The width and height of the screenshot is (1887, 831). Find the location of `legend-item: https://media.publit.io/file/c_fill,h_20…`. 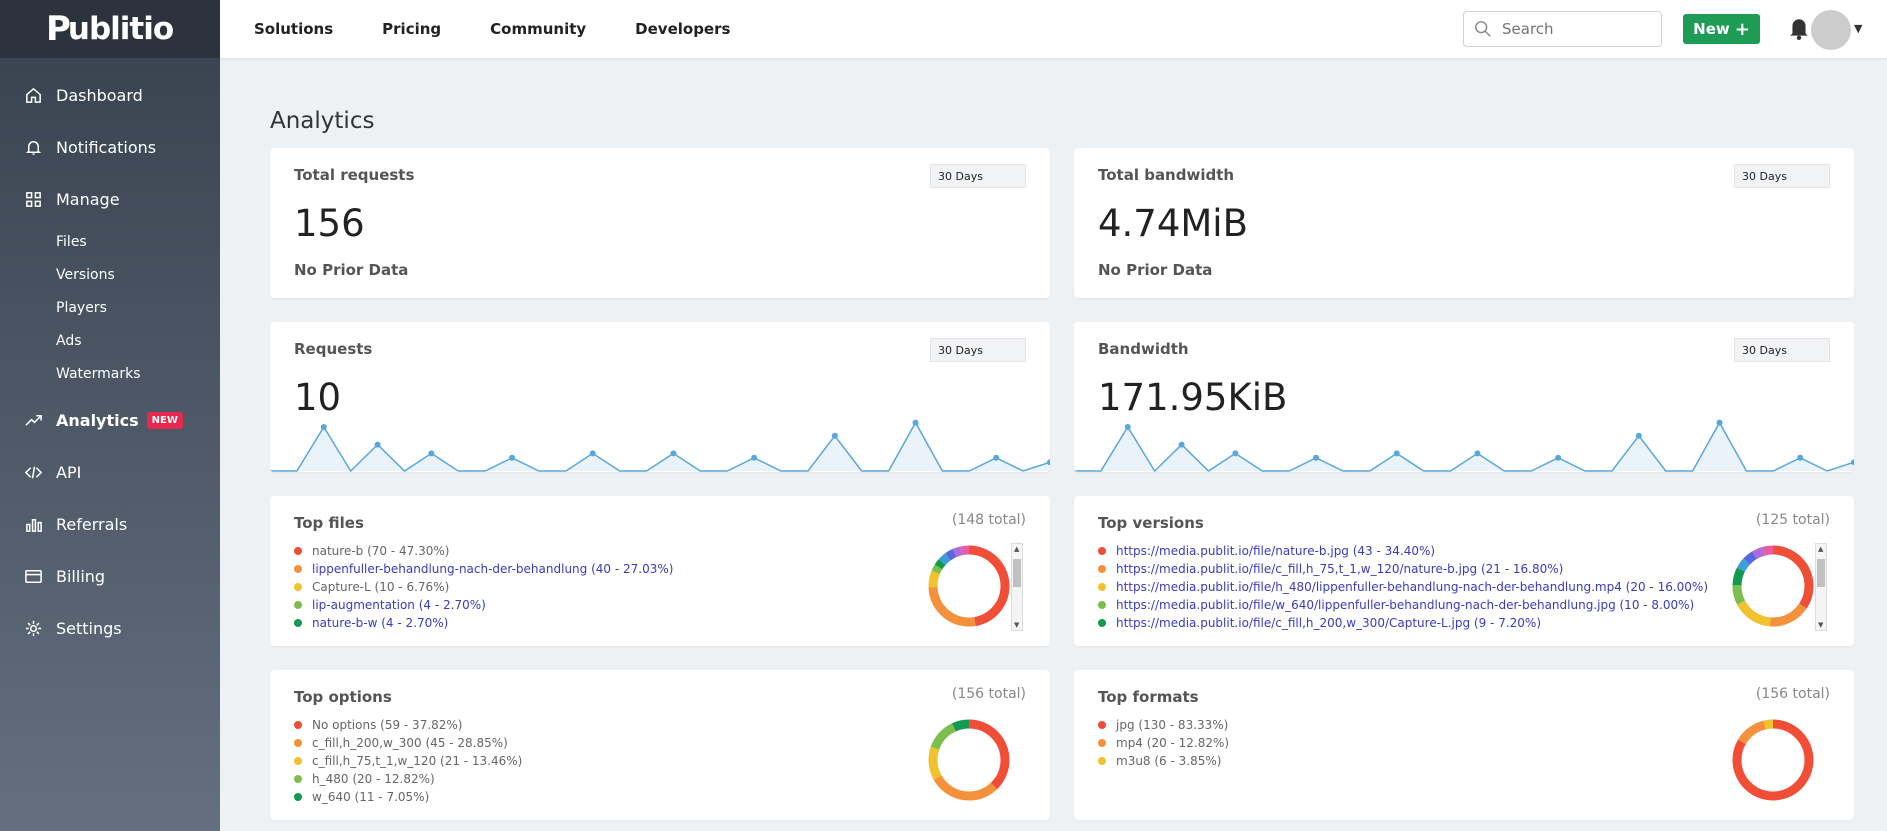

legend-item: https://media.publit.io/file/c_fill,h_20… is located at coordinates (1403, 623).